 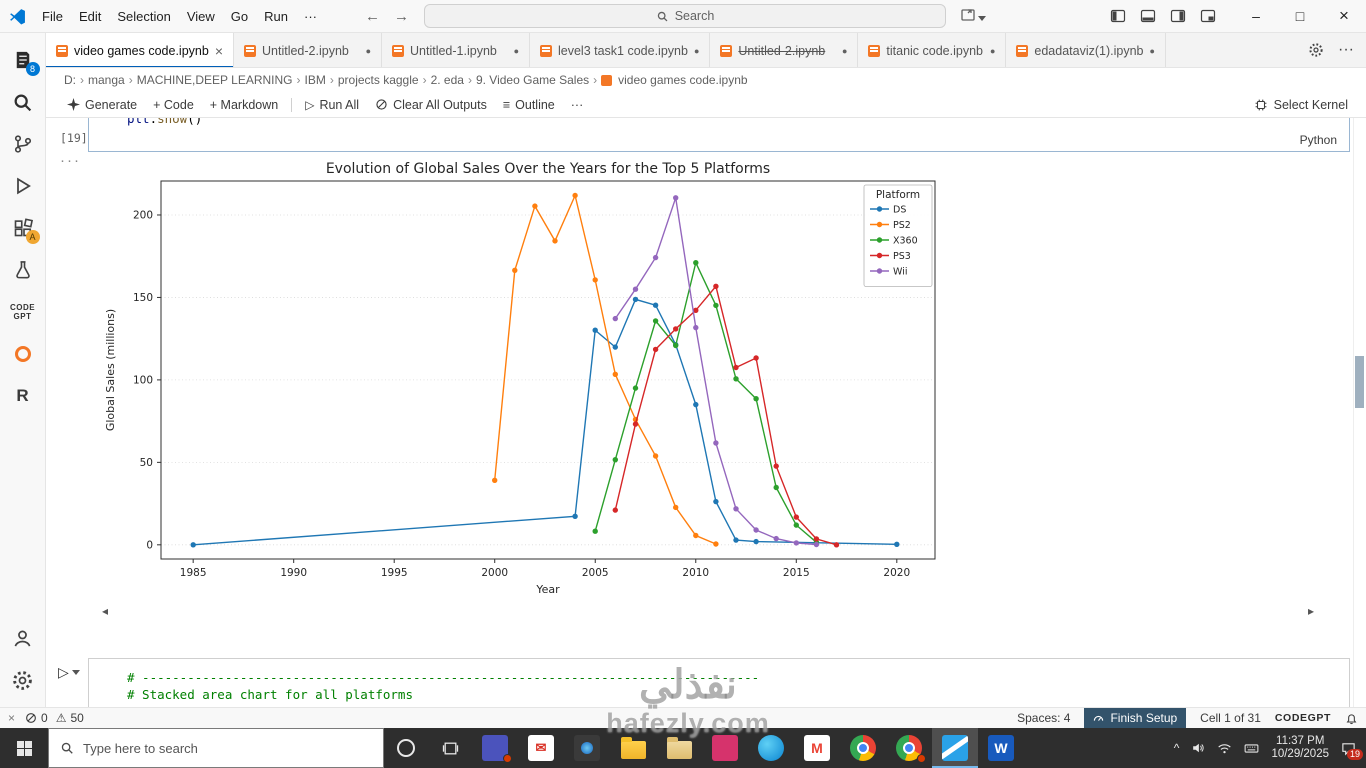 I want to click on tab-close-icon: ×, so click(x=219, y=51).